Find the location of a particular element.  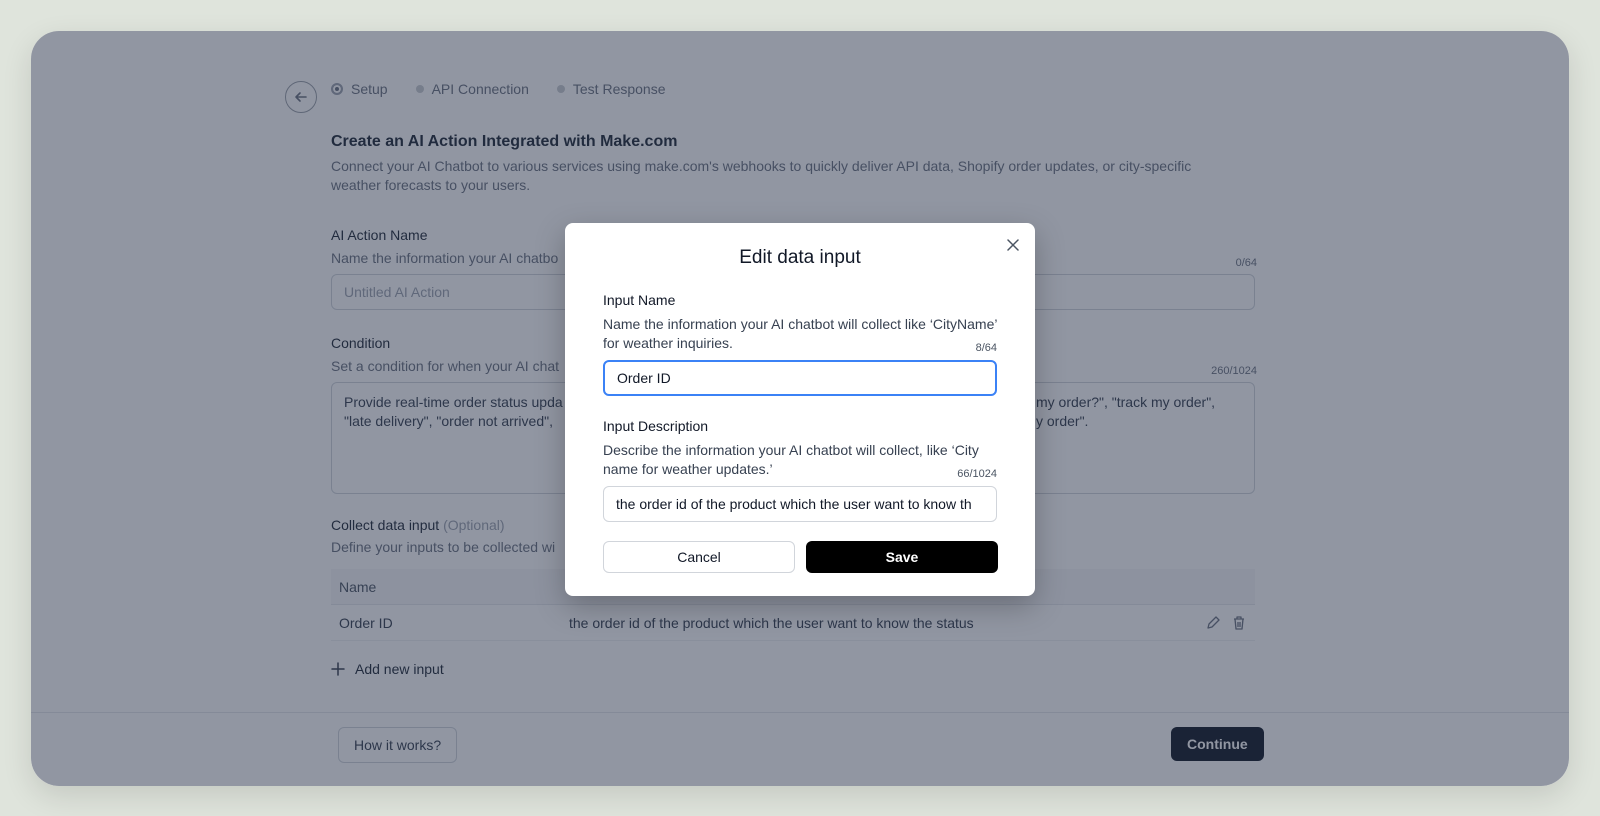

modal-title: Edit data input is located at coordinates (800, 257).